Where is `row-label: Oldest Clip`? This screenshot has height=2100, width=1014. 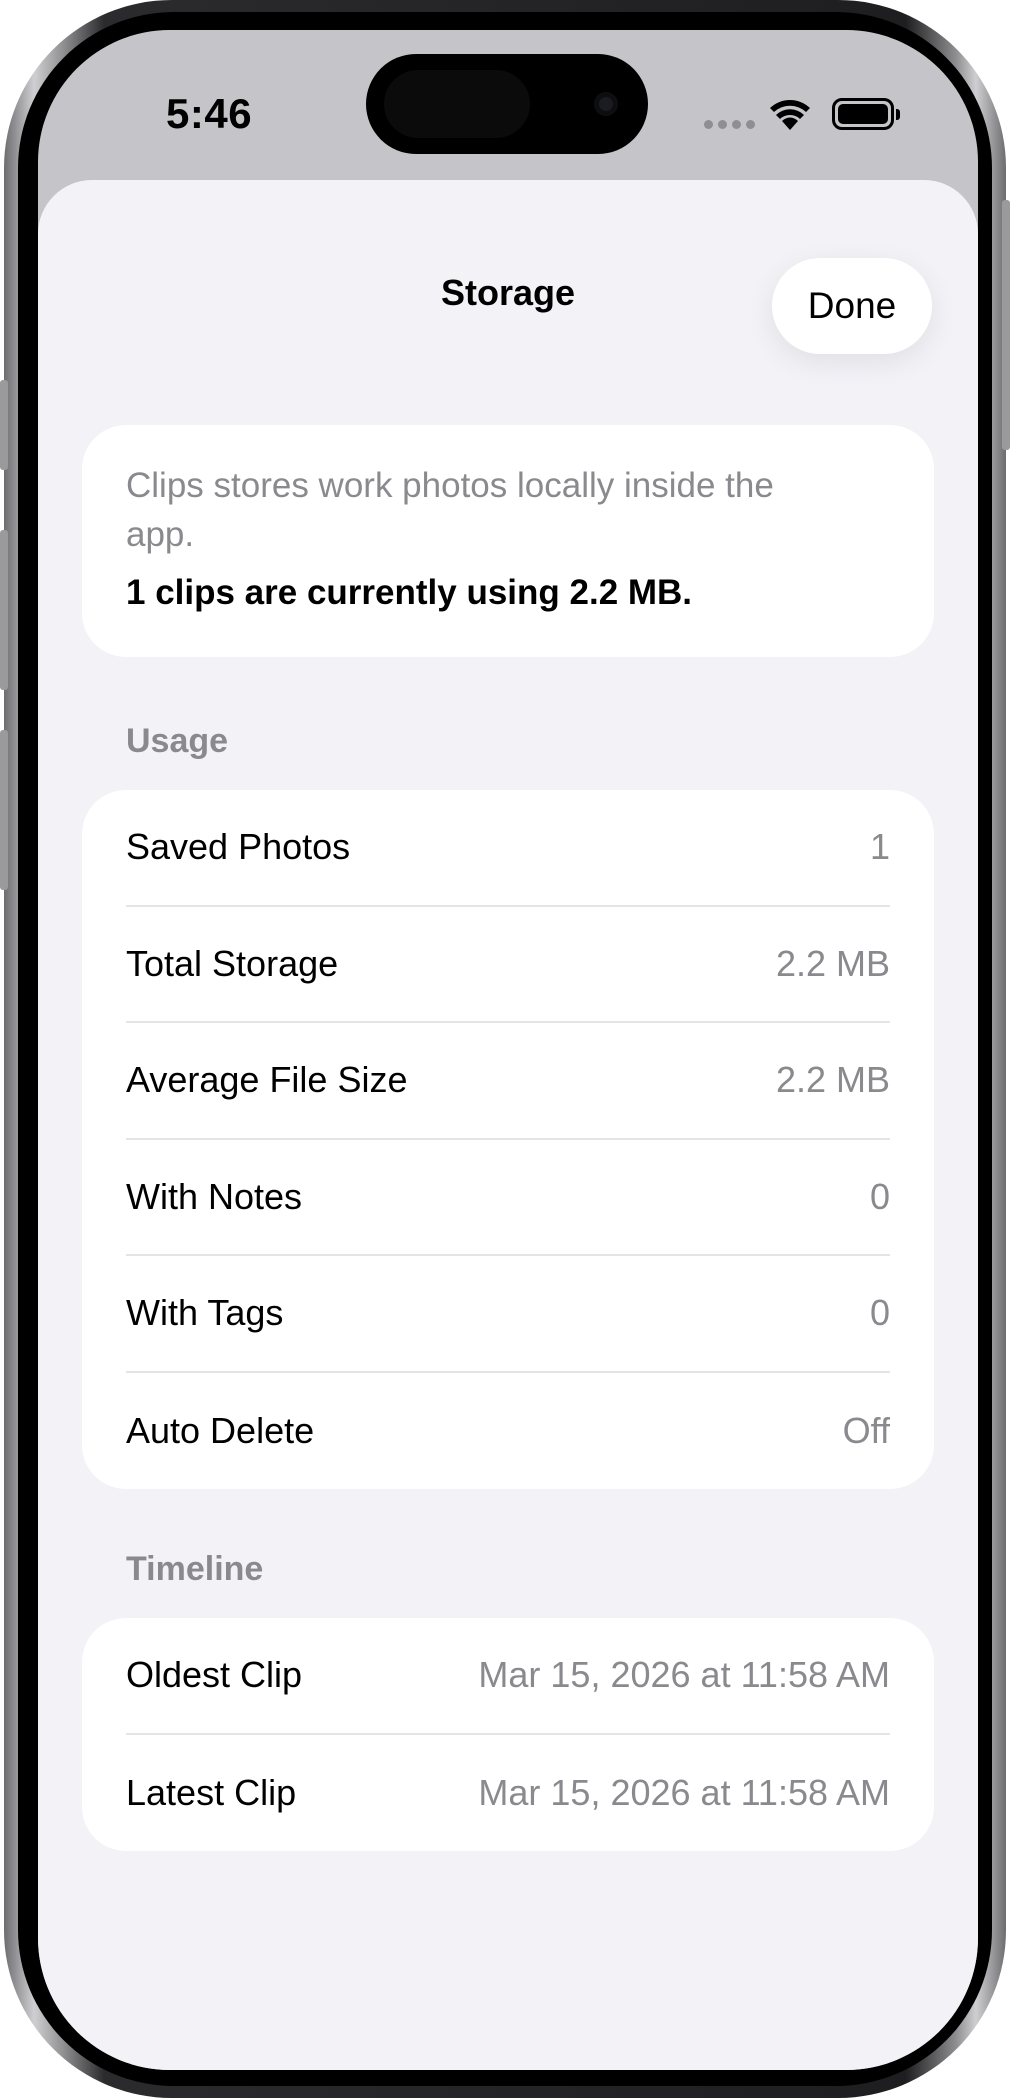 row-label: Oldest Clip is located at coordinates (214, 1675).